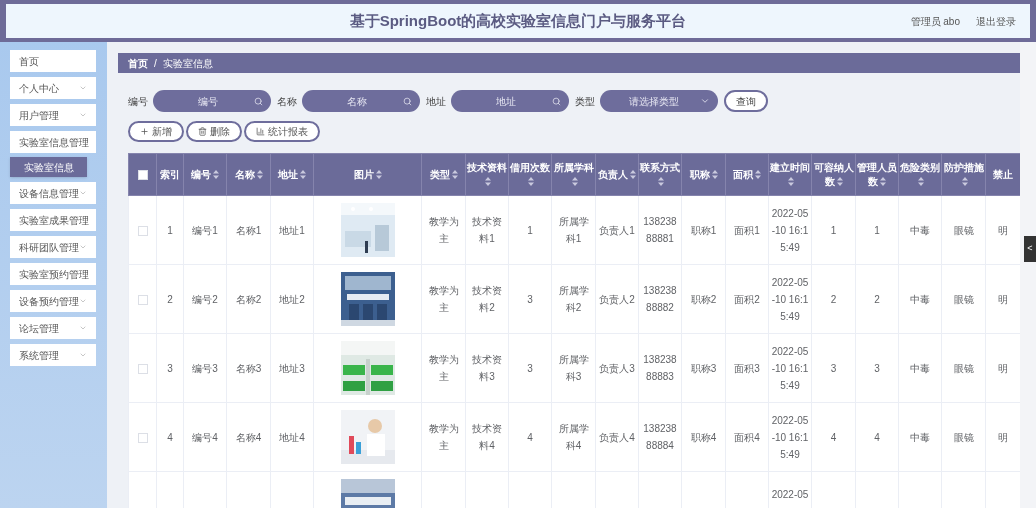  What do you see at coordinates (292, 174) in the screenshot?
I see `column-header: 地址` at bounding box center [292, 174].